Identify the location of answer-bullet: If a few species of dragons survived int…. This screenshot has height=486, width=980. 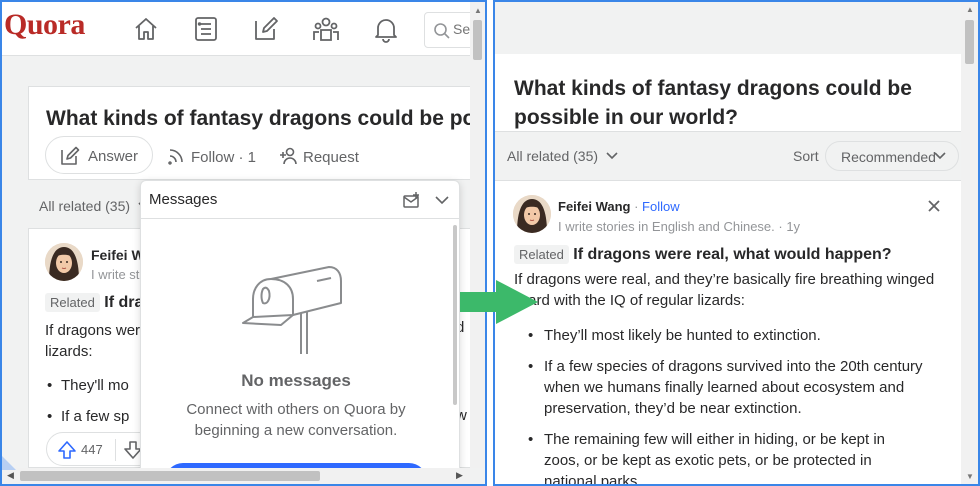
(726, 387).